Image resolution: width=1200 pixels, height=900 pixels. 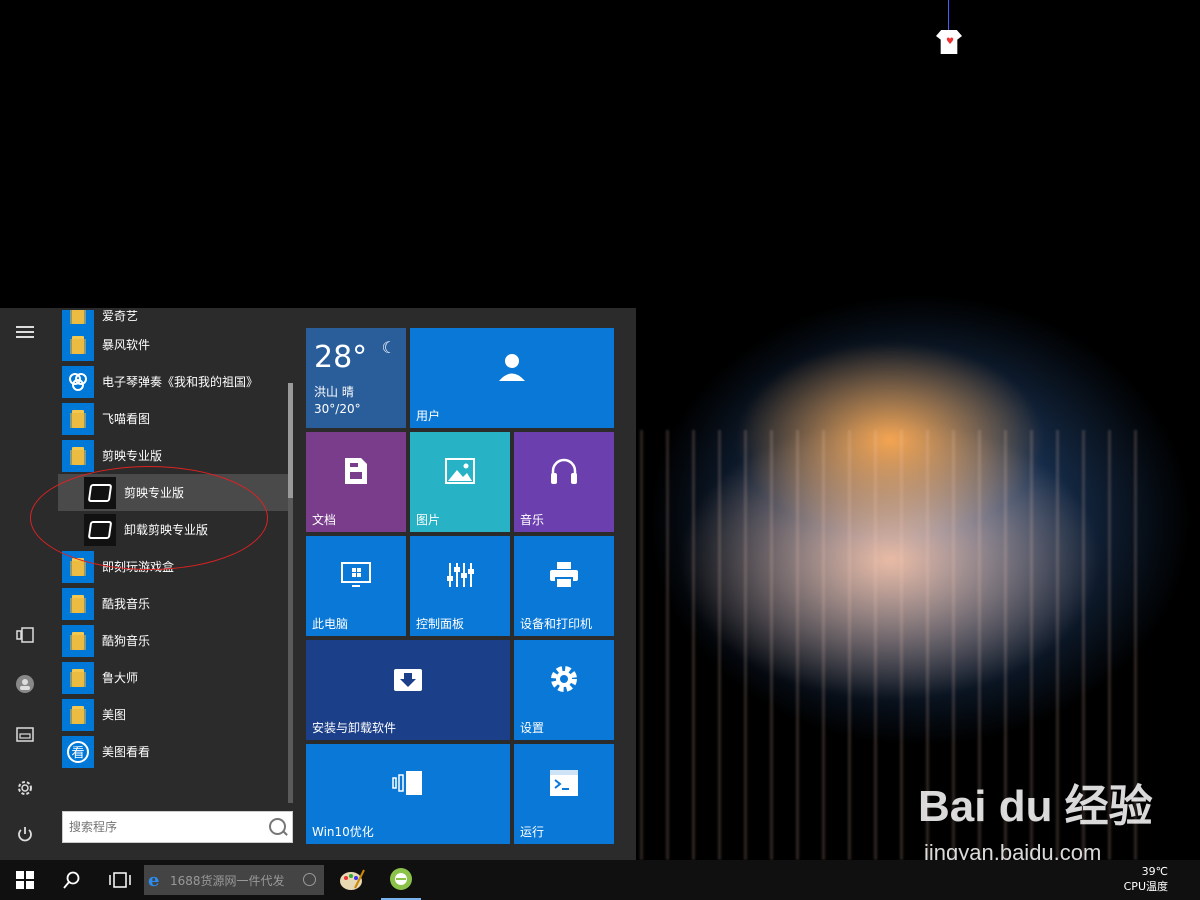 I want to click on documents-rail-button, so click(x=25, y=635).